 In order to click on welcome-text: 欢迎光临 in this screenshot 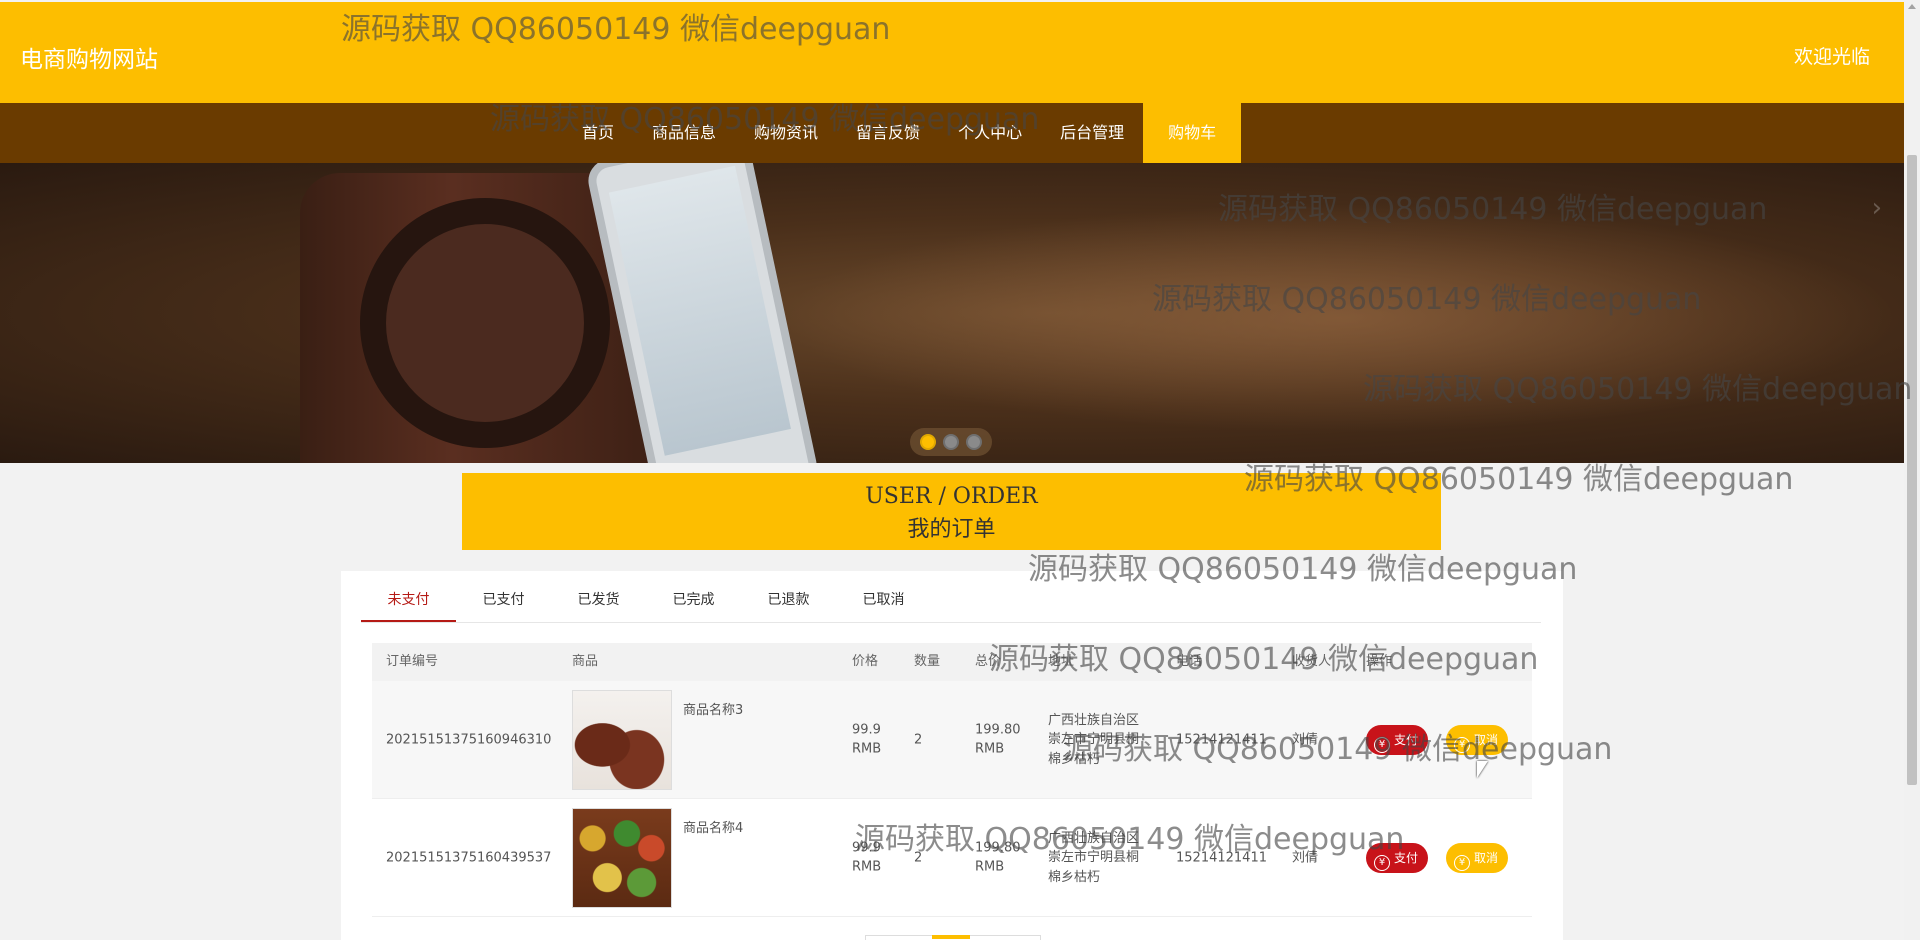, I will do `click(1831, 57)`.